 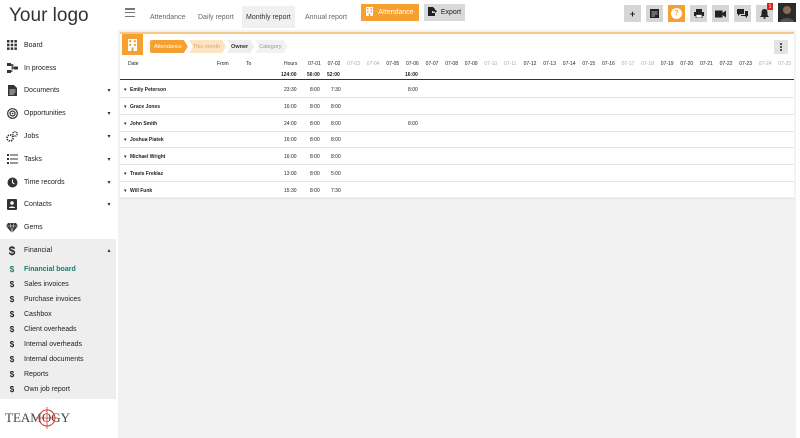 What do you see at coordinates (720, 13) in the screenshot?
I see `video-icon` at bounding box center [720, 13].